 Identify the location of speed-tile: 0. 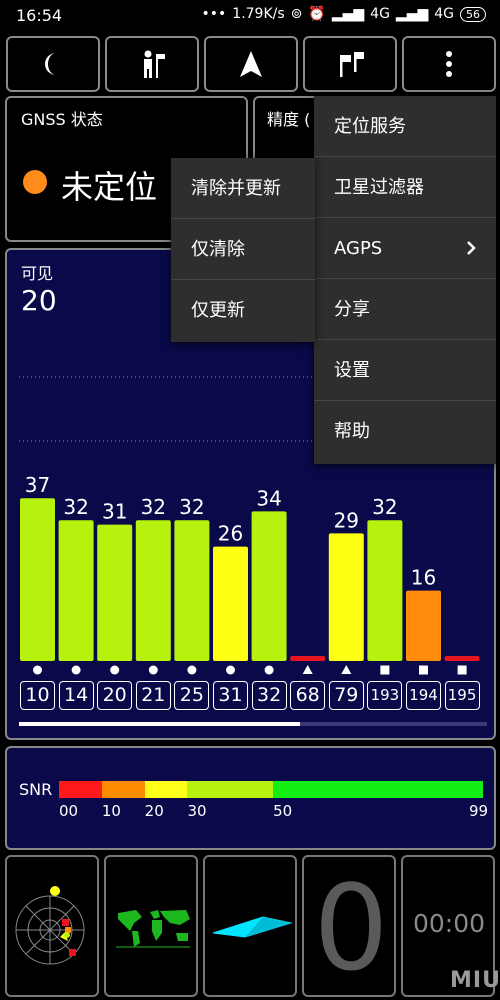
(349, 926).